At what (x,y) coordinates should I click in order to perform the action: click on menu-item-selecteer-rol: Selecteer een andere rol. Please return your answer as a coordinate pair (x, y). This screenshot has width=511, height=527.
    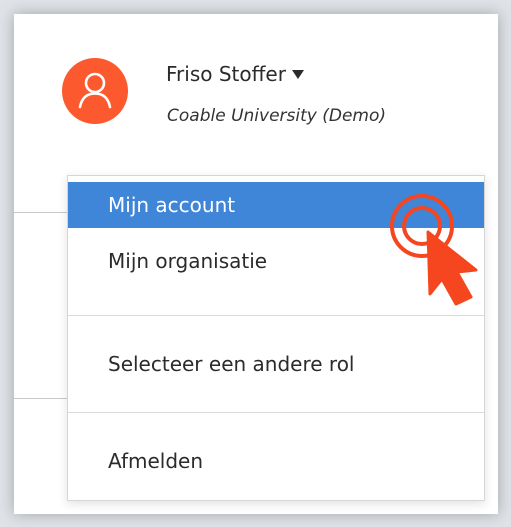
    Looking at the image, I should click on (276, 364).